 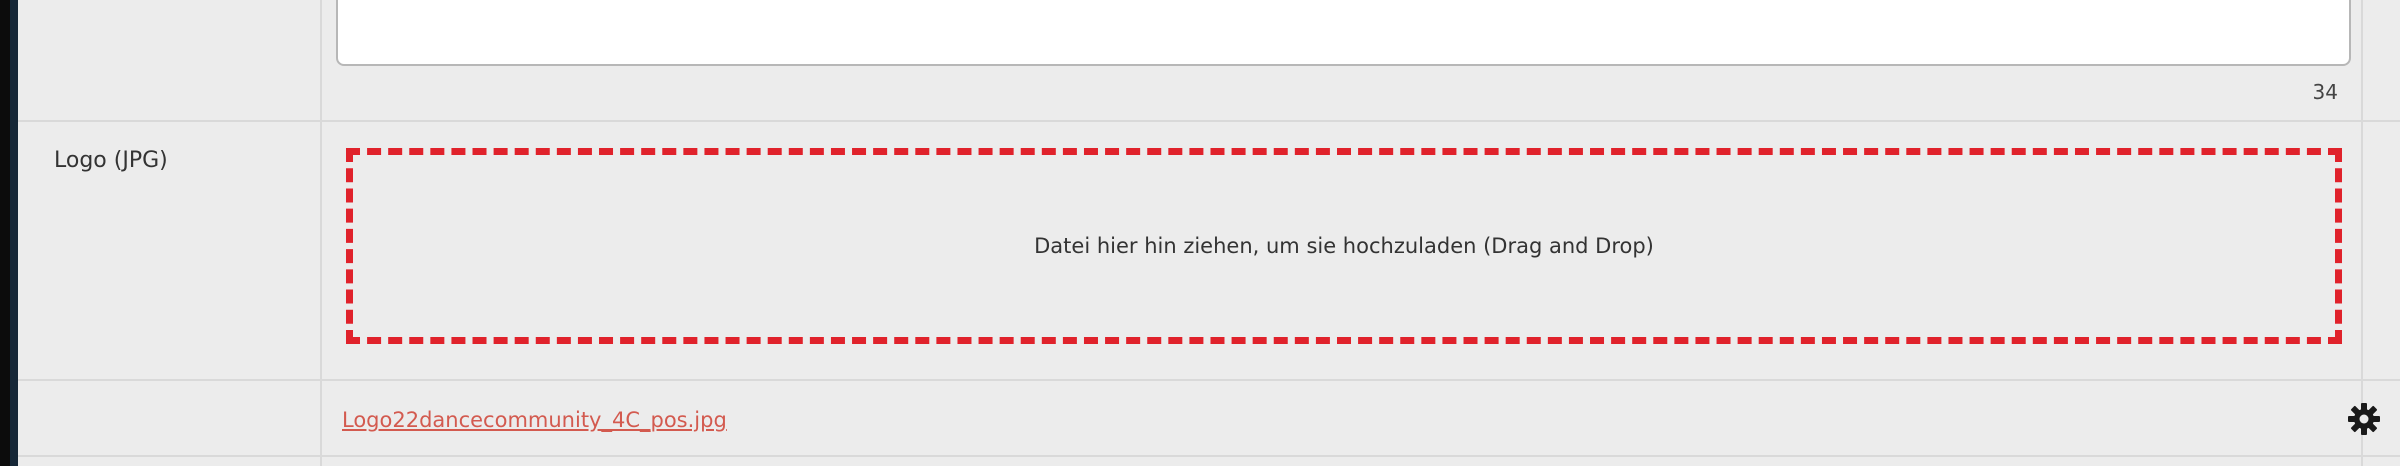 I want to click on logo-label: Logo (JPG), so click(x=111, y=160).